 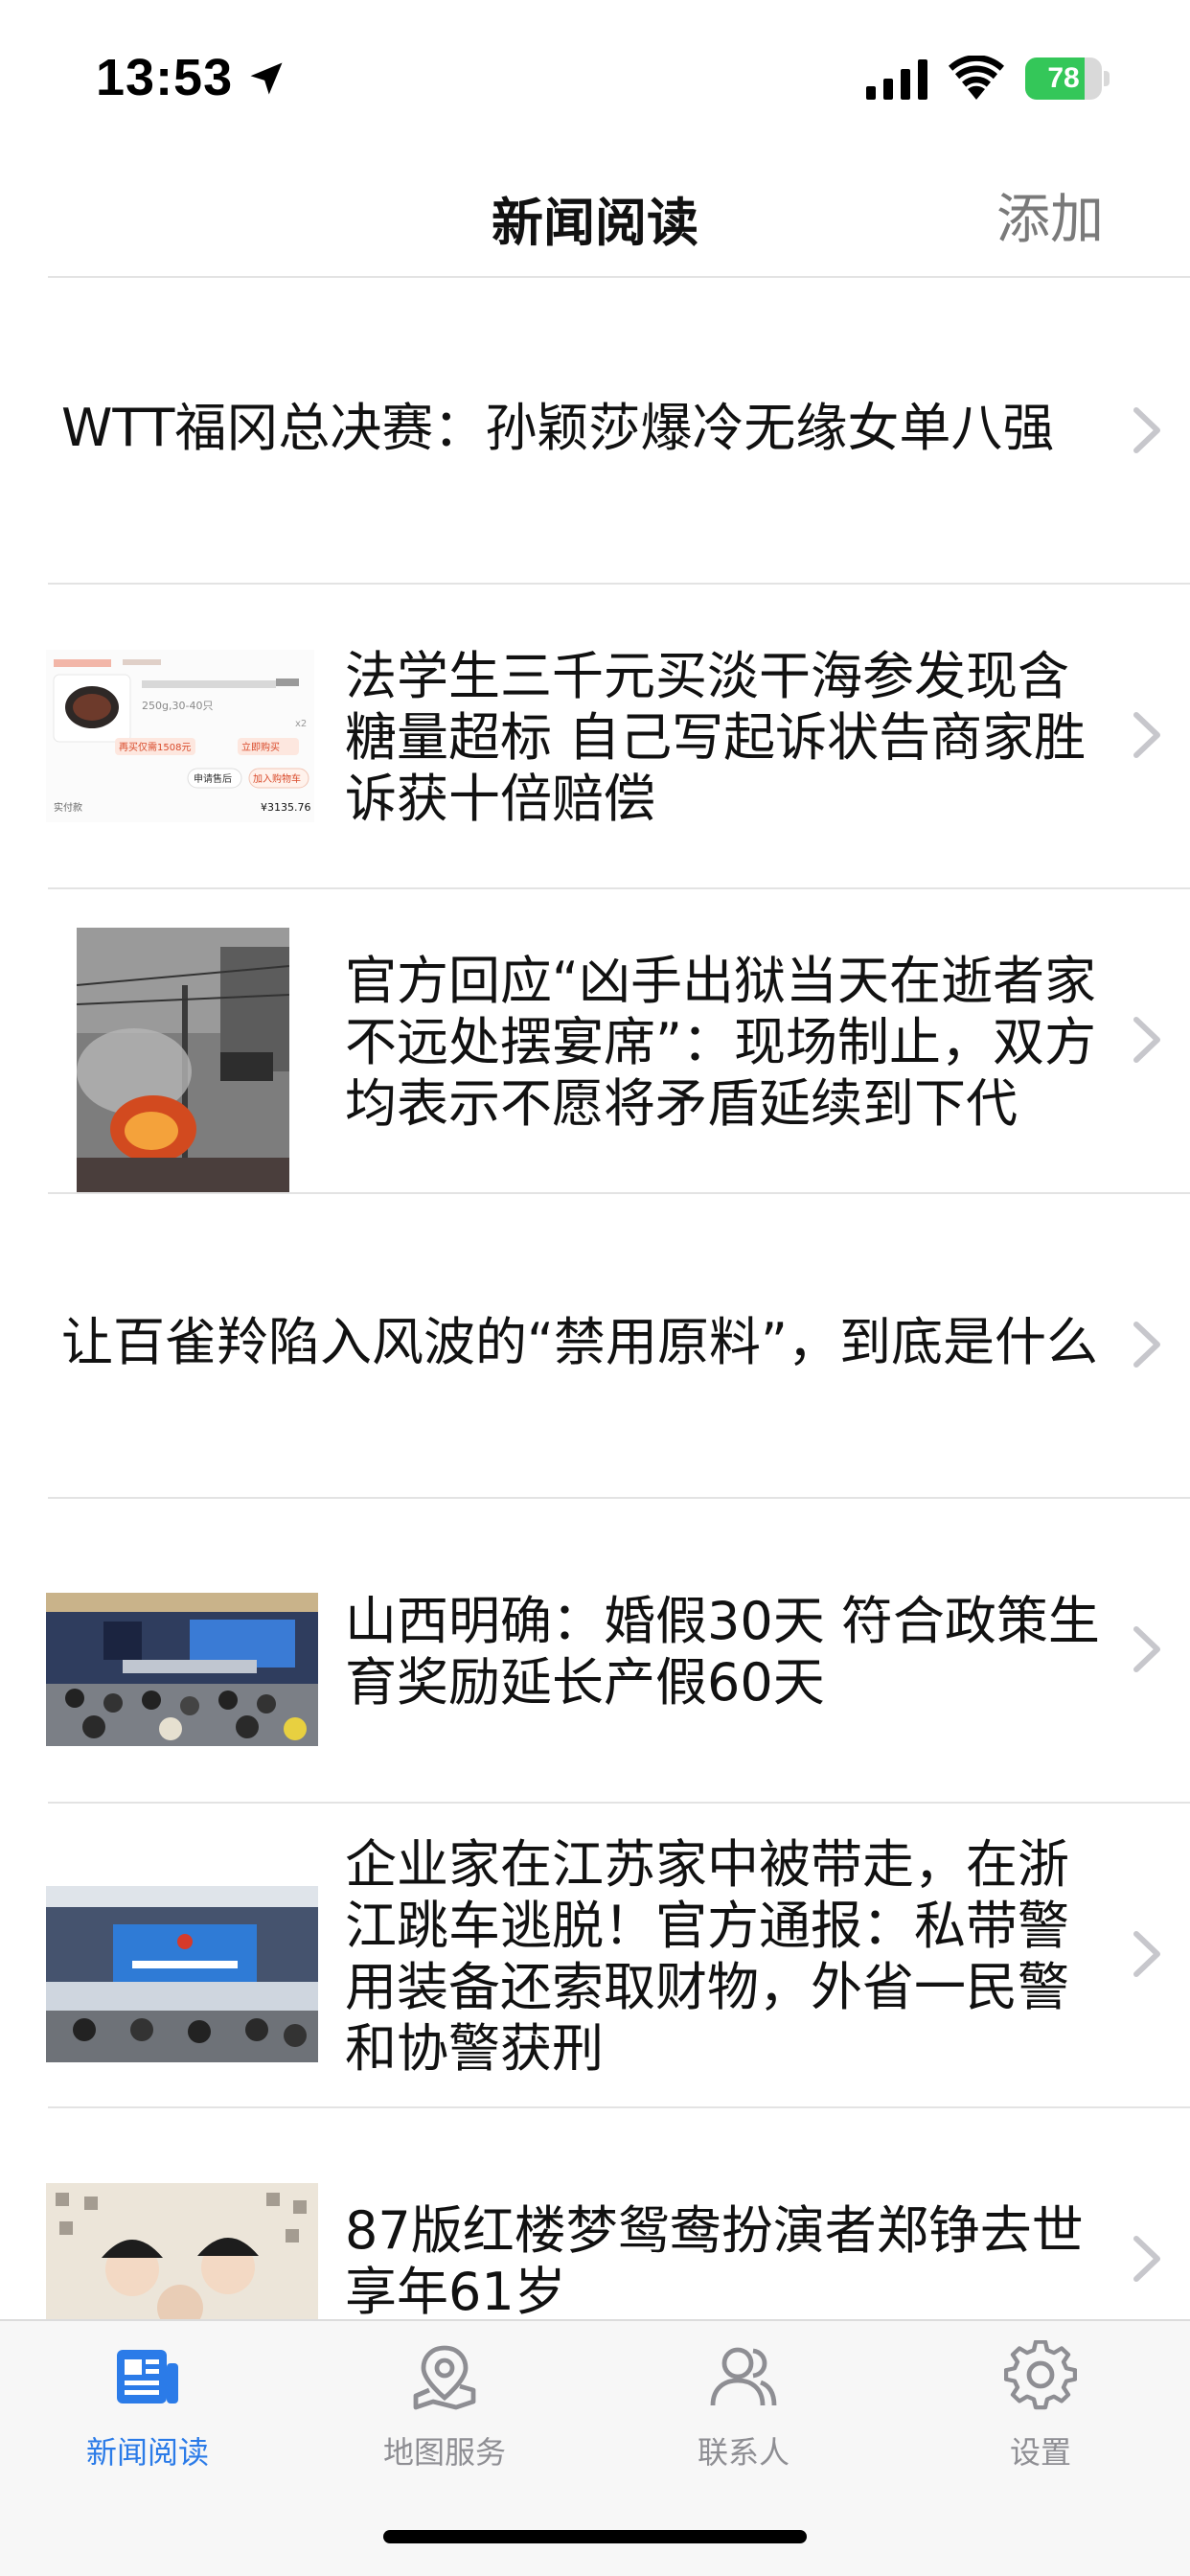 I want to click on battery-body: 78, so click(x=1064, y=79).